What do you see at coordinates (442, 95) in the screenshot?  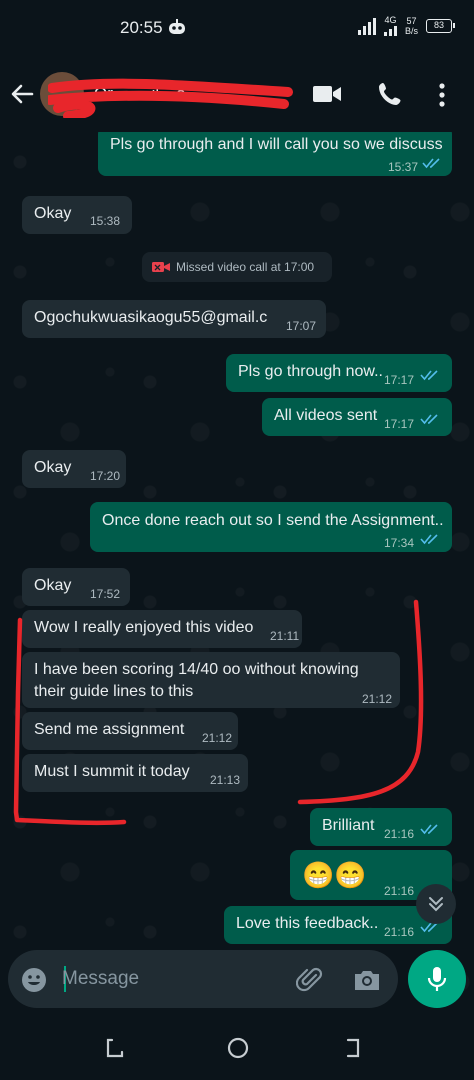 I see `more-options-icon` at bounding box center [442, 95].